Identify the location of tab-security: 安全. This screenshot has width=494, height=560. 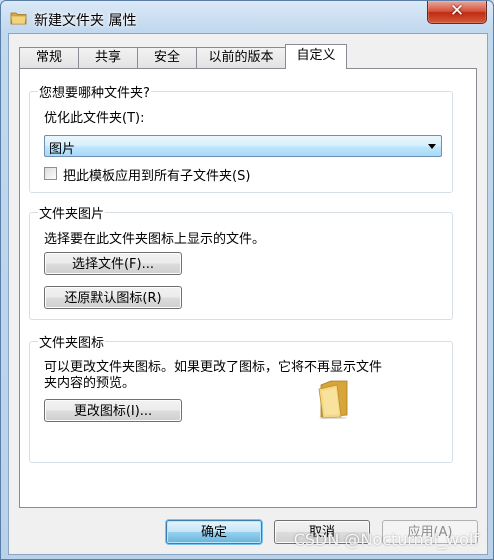
(167, 57).